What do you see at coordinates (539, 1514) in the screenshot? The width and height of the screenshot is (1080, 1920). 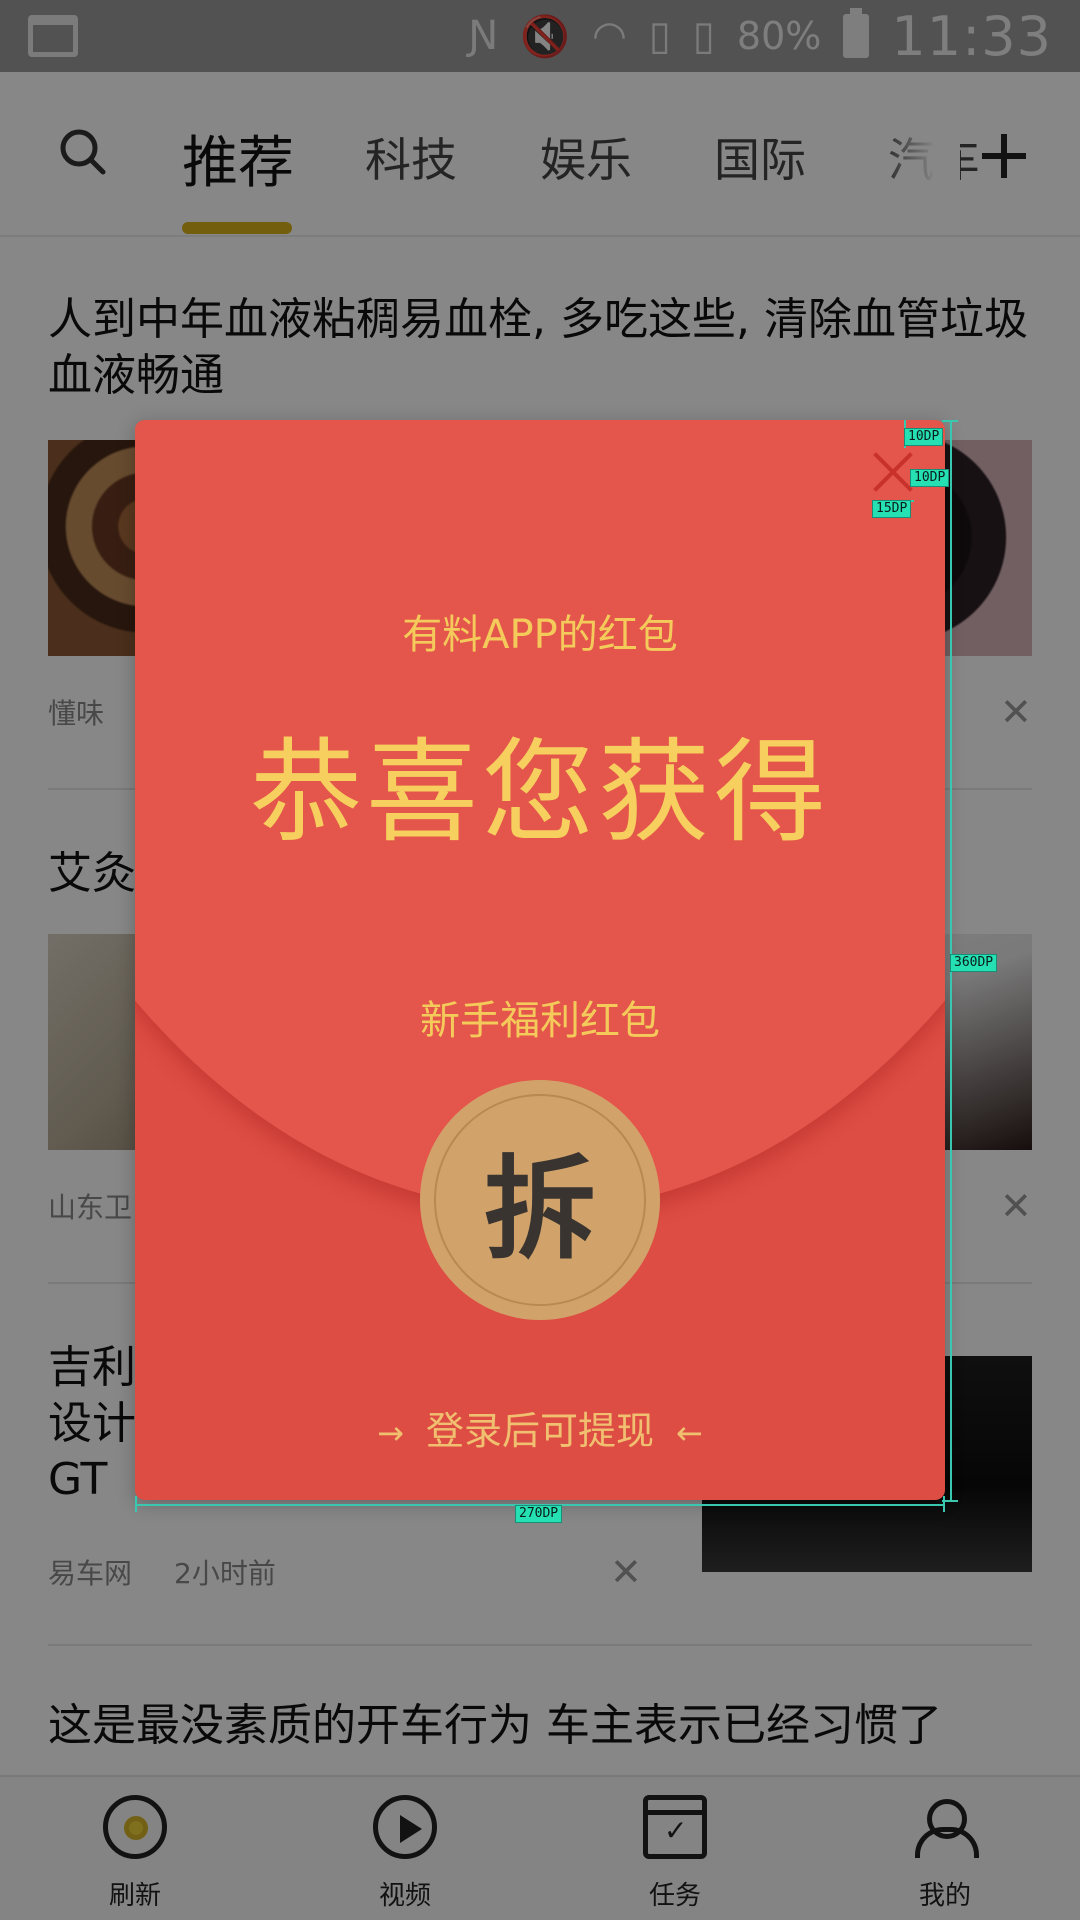 I see `dimension-label: 270DP` at bounding box center [539, 1514].